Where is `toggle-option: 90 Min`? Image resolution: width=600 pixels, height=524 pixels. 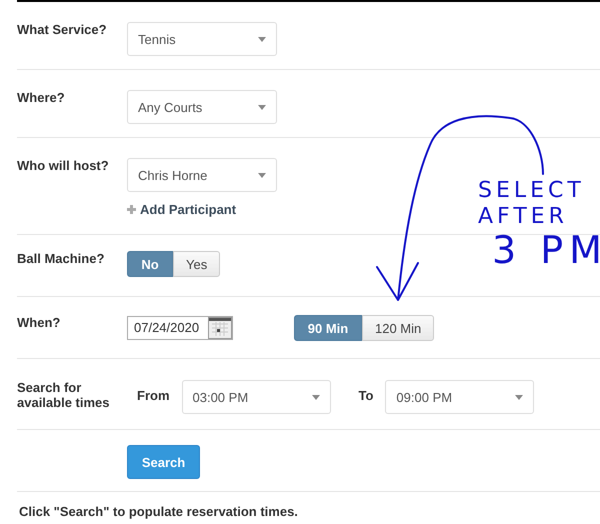 toggle-option: 90 Min is located at coordinates (328, 328).